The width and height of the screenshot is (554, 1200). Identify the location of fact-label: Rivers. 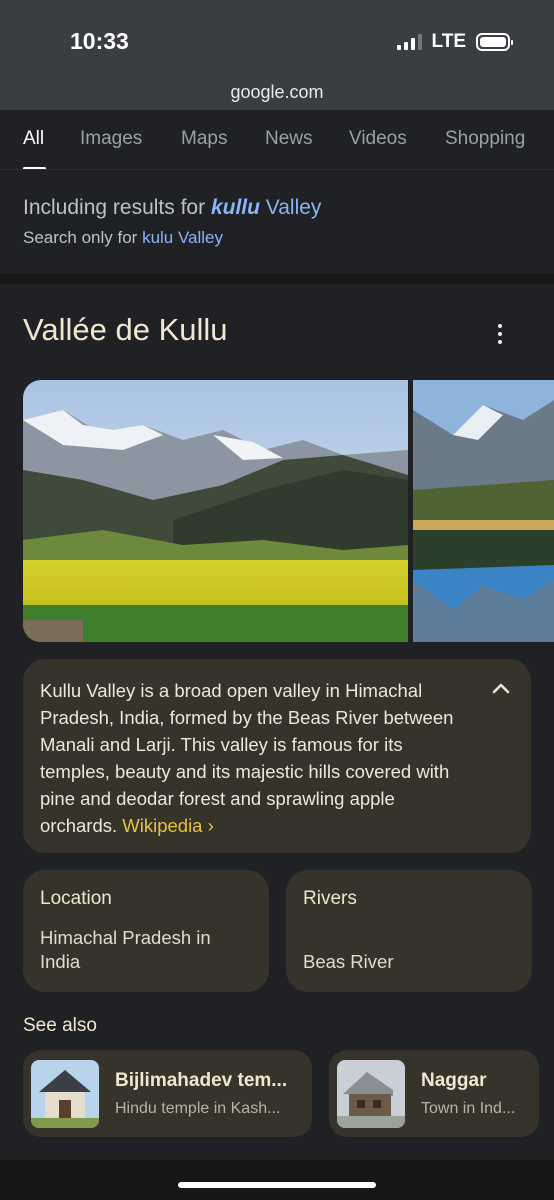
(330, 898).